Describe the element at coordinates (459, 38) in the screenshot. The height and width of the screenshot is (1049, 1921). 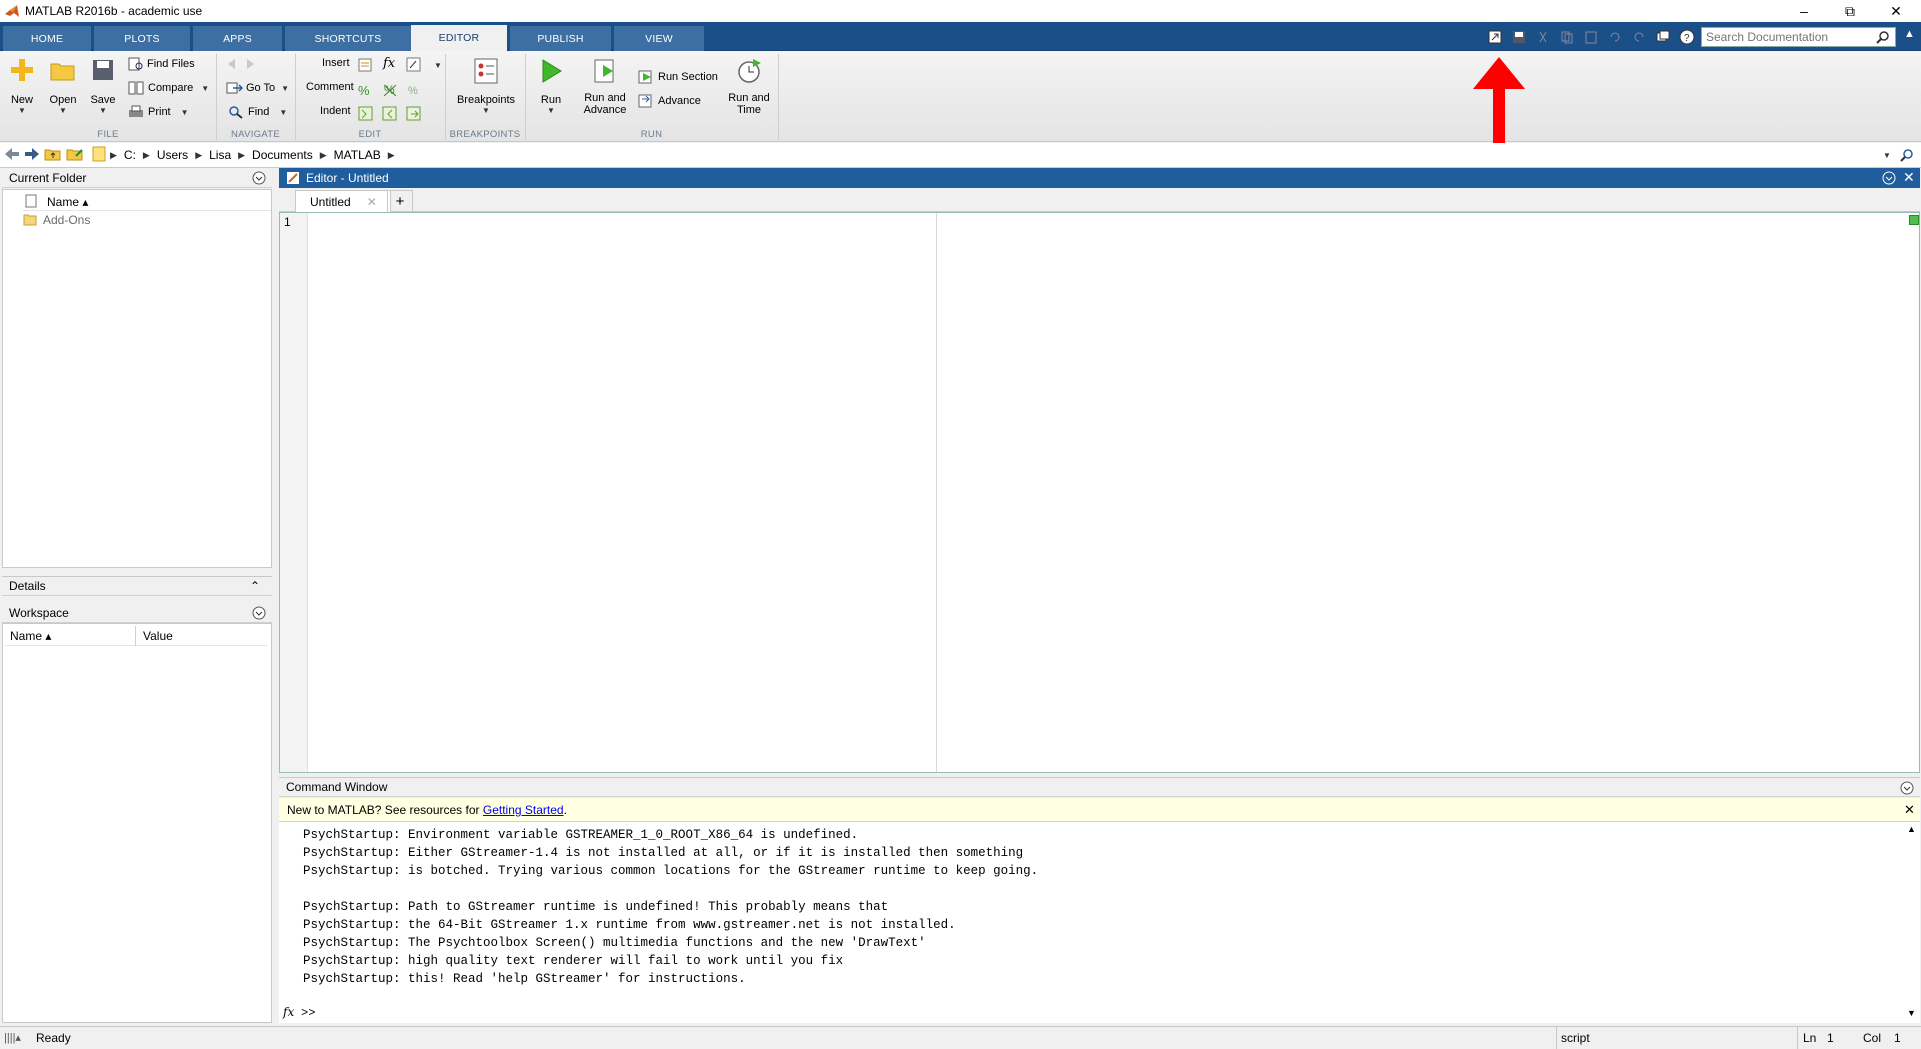
I see `tab-editor: EDITOR` at that location.